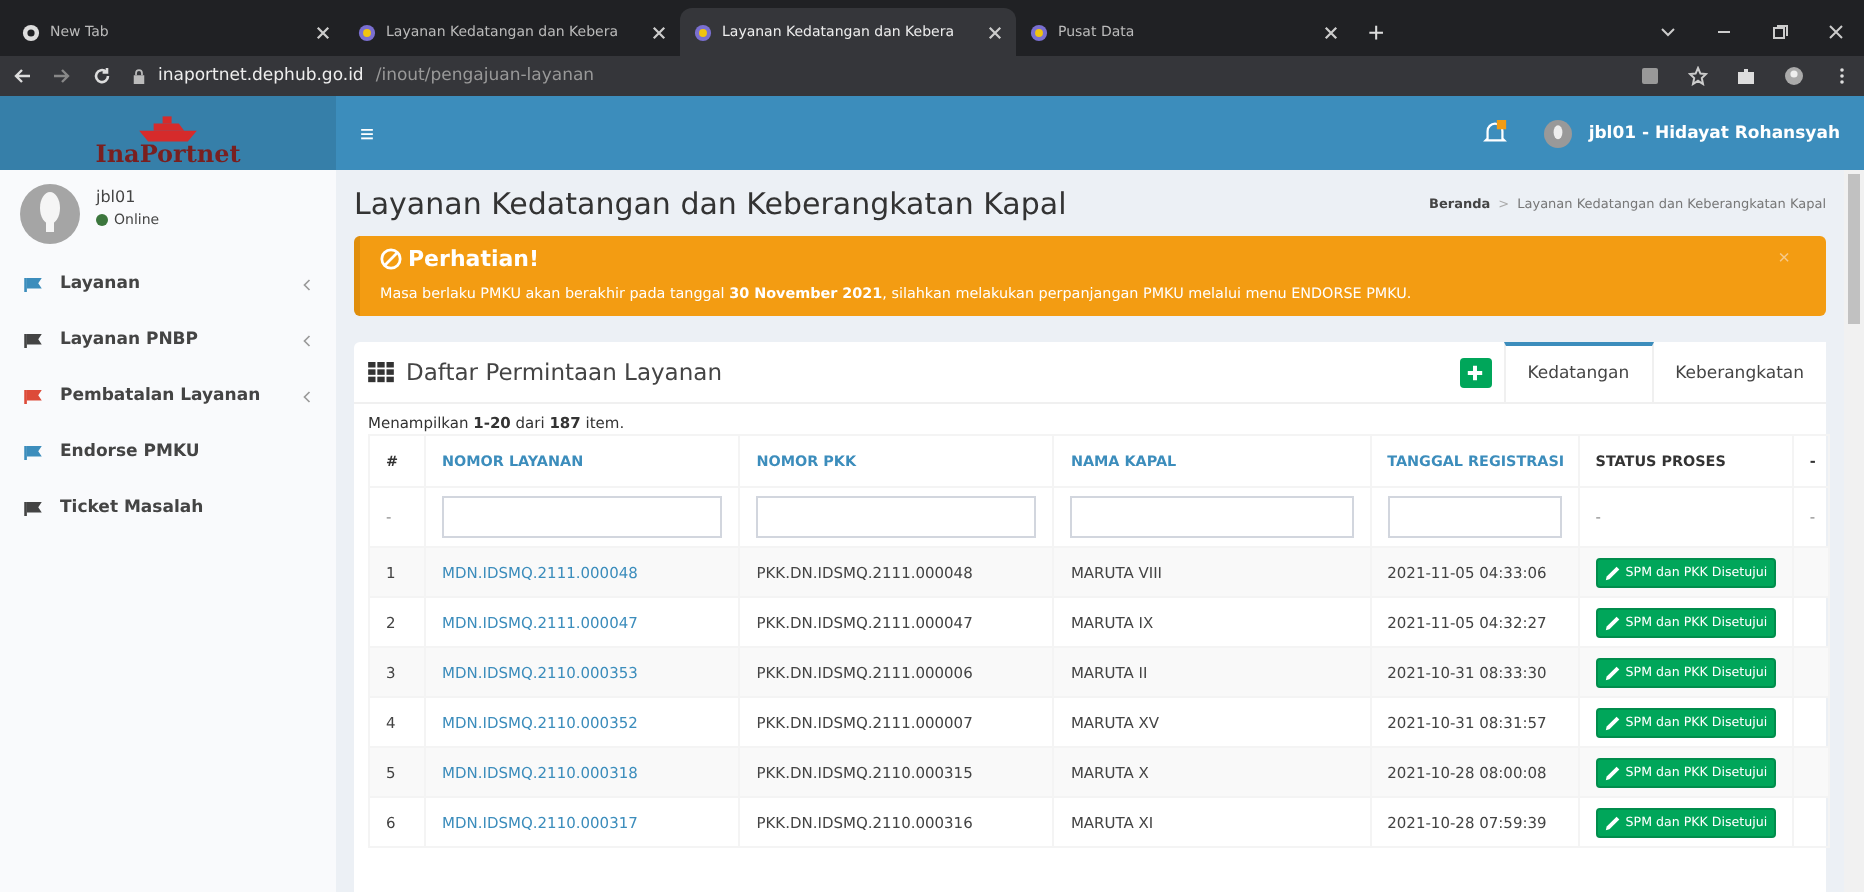 The height and width of the screenshot is (892, 1864). Describe the element at coordinates (31, 32) in the screenshot. I see `globe-icon` at that location.